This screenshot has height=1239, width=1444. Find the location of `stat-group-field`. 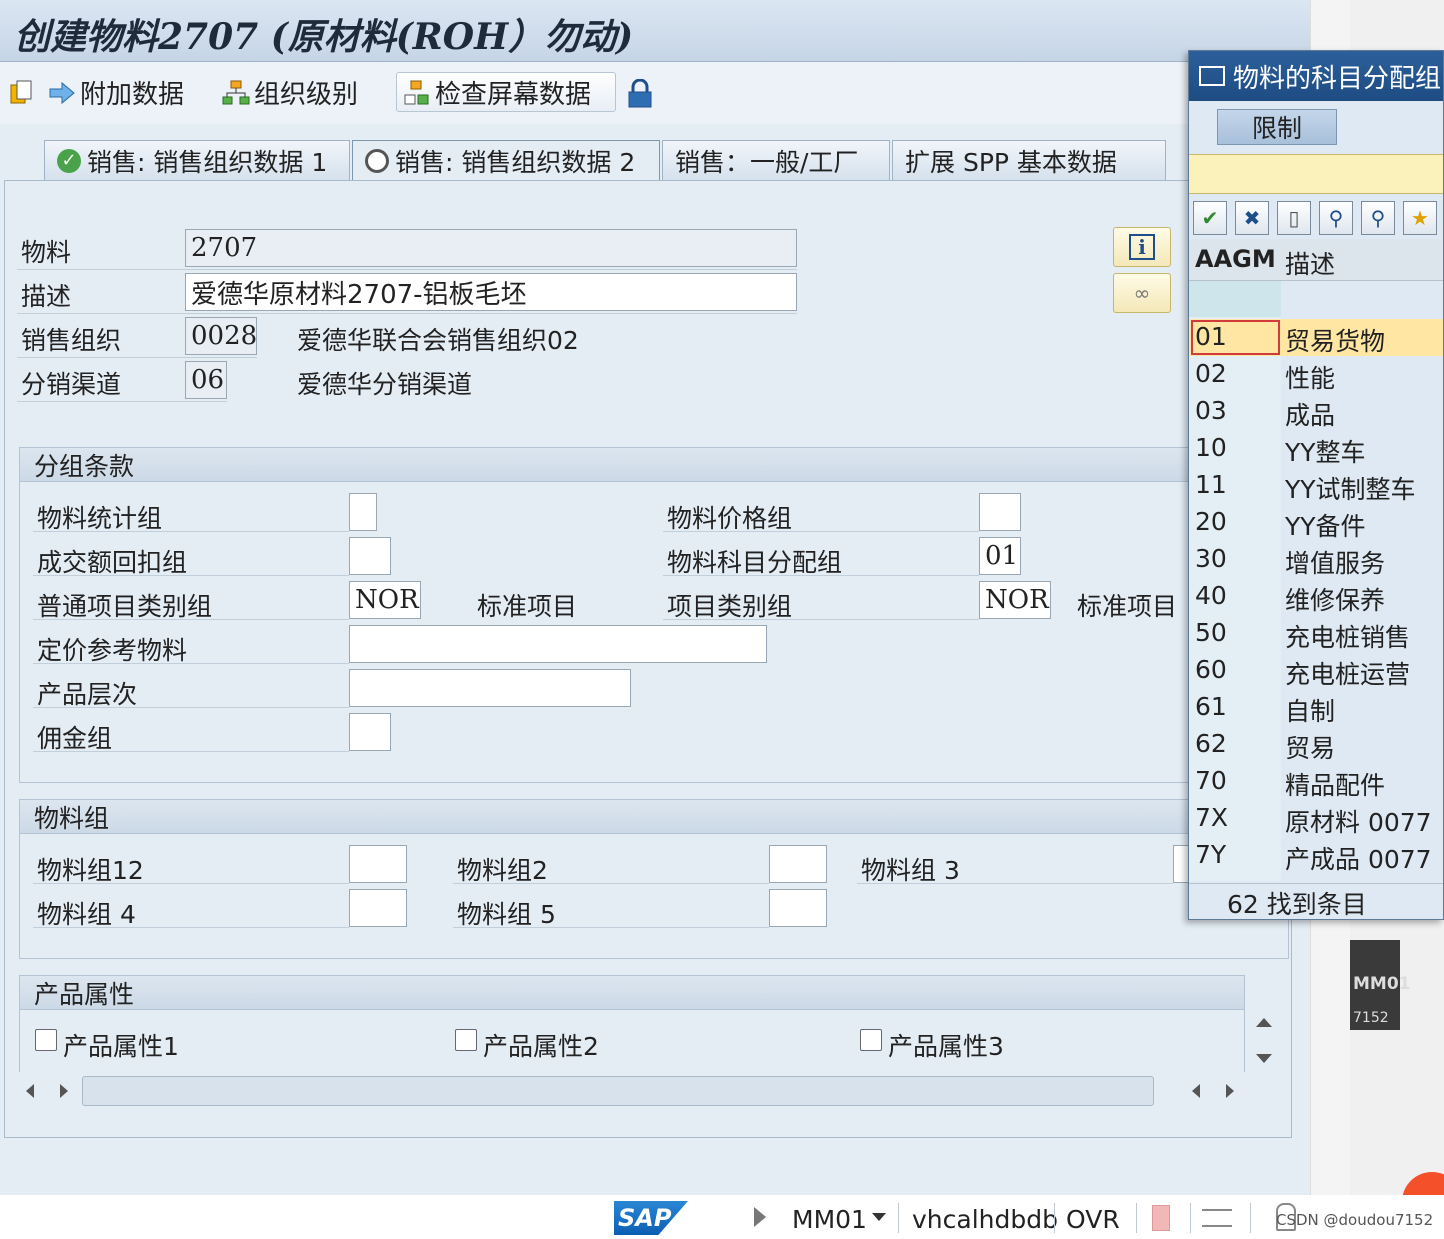

stat-group-field is located at coordinates (363, 512).